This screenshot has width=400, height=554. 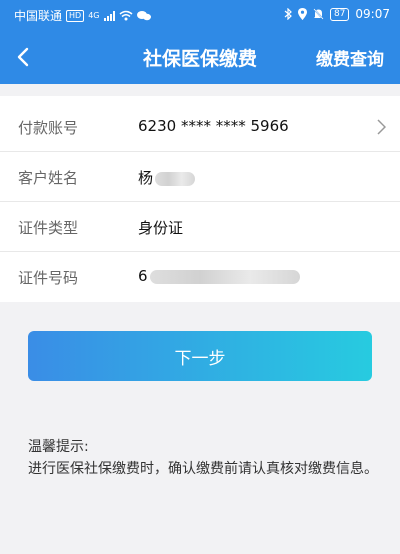 I want to click on tips-section: 温馨提示: 进行医保社保缴费时，确认缴费前请认真核对缴费信息。, so click(x=203, y=458).